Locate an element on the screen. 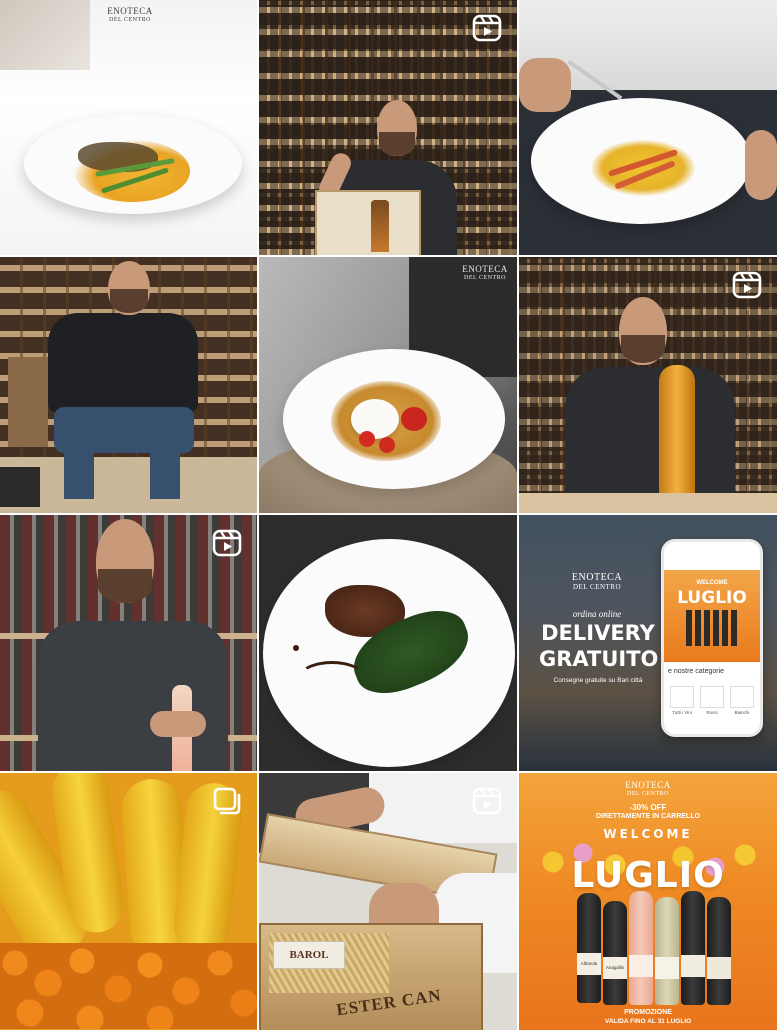 Image resolution: width=777 pixels, height=1030 pixels. post-tile-11: BAROL ESTER CAN is located at coordinates (388, 901).